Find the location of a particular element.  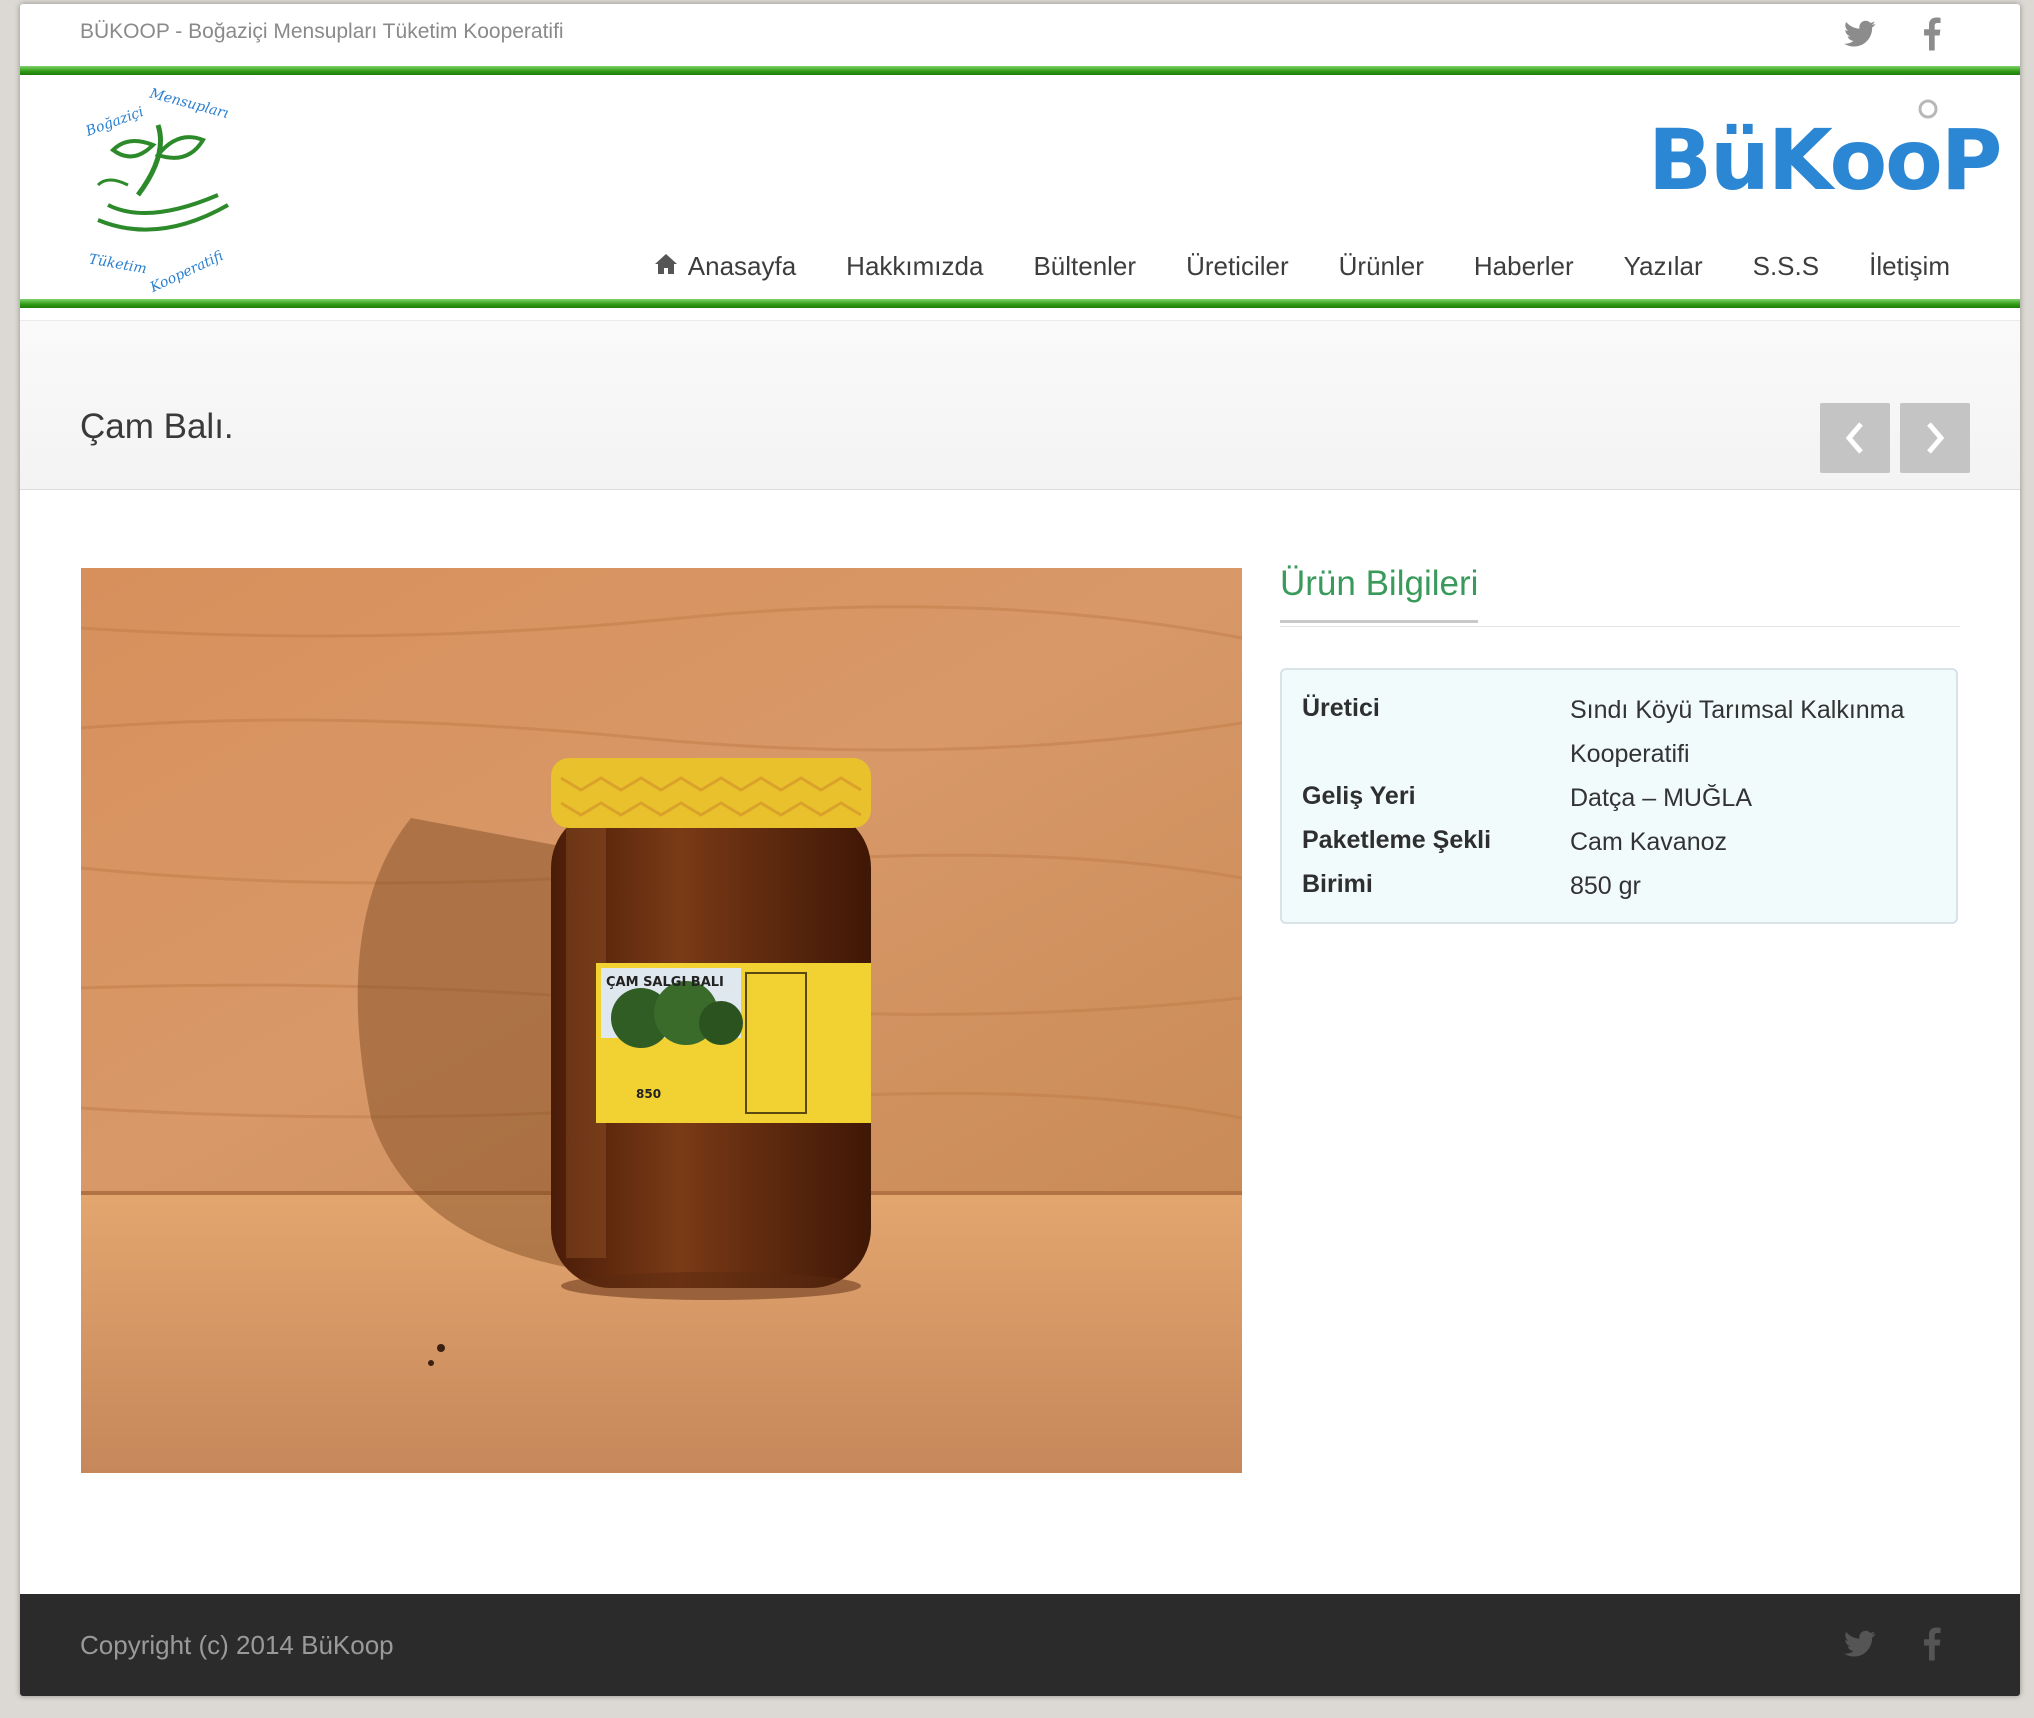

previous-button is located at coordinates (1855, 438).